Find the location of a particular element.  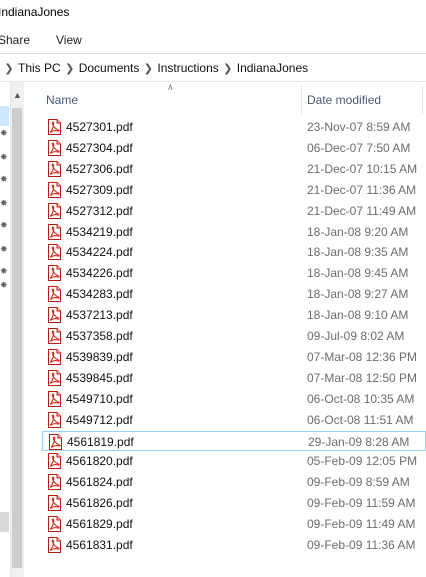

file-row: 4534219.pdf 18-Jan-08 9:20 AM is located at coordinates (234, 232).